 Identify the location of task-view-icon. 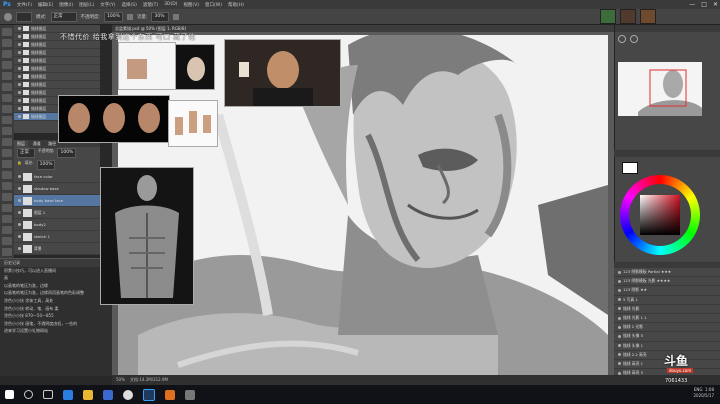
(48, 394).